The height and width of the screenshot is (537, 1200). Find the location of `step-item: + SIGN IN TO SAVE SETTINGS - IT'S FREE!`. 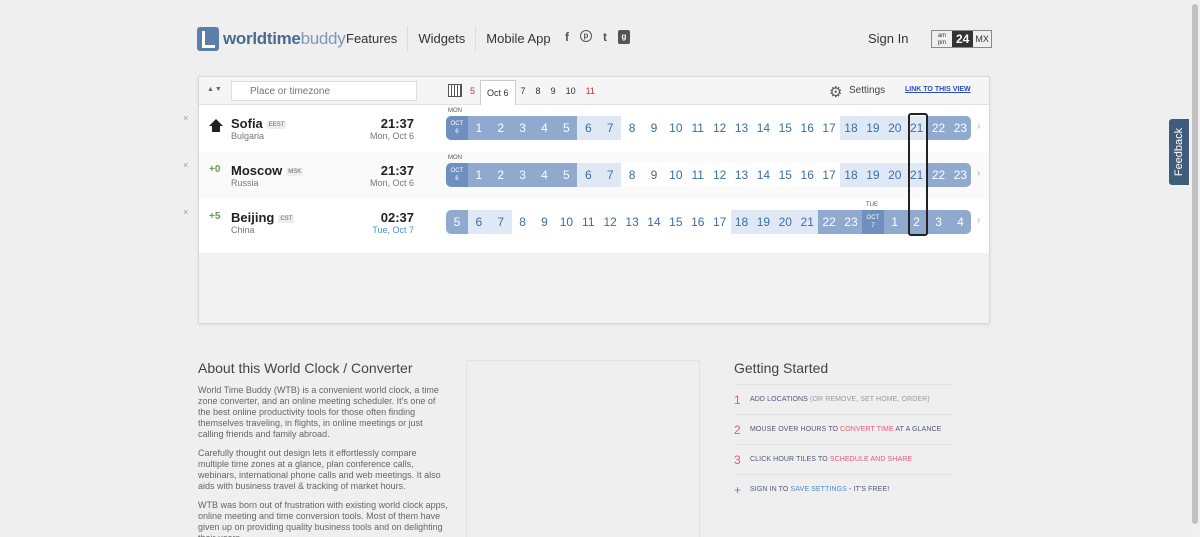

step-item: + SIGN IN TO SAVE SETTINGS - IT'S FREE! is located at coordinates (843, 489).